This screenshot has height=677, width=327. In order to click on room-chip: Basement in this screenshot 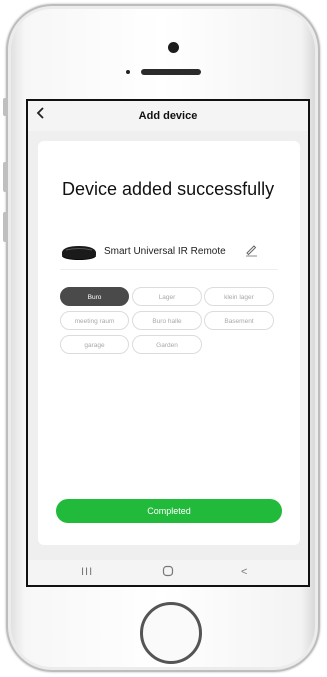, I will do `click(239, 320)`.